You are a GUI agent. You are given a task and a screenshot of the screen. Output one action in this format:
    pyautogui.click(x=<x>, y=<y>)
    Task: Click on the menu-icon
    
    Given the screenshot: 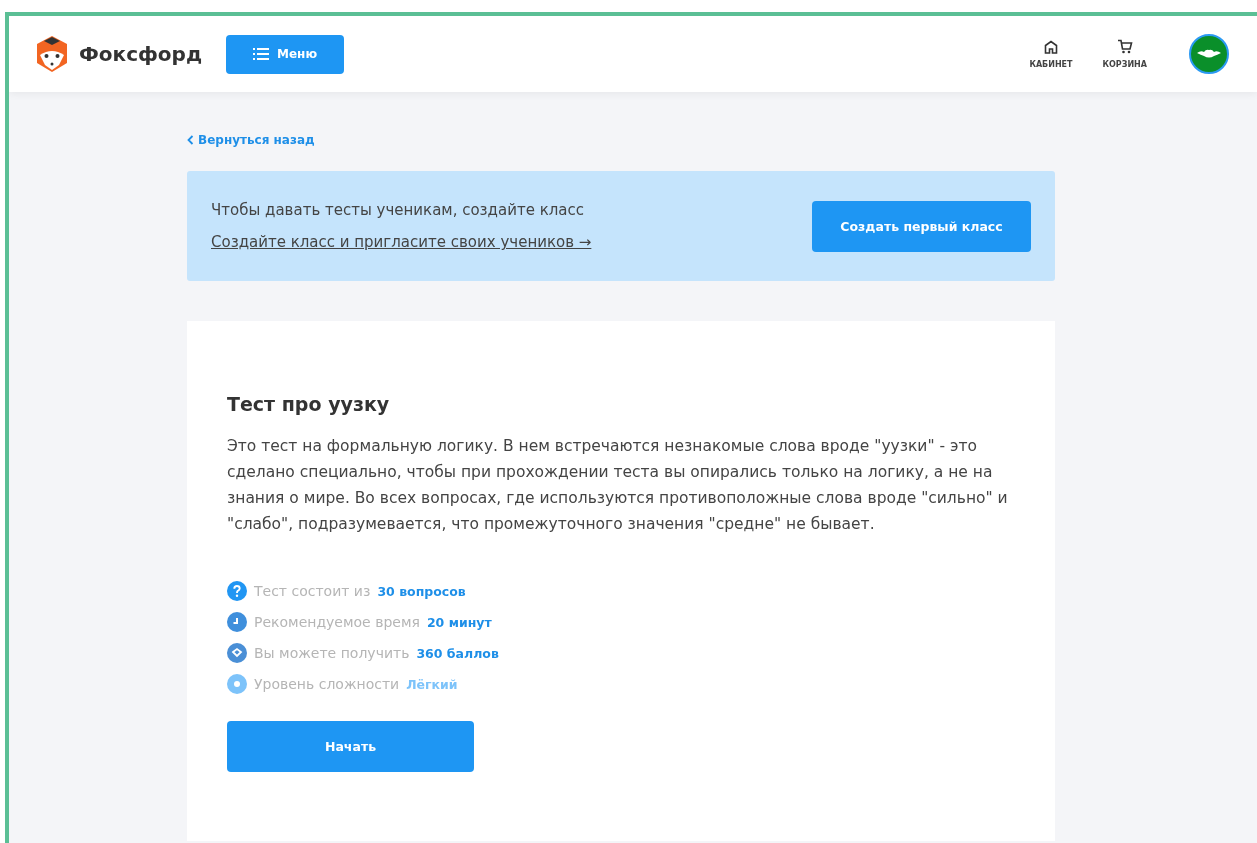 What is the action you would take?
    pyautogui.click(x=261, y=54)
    